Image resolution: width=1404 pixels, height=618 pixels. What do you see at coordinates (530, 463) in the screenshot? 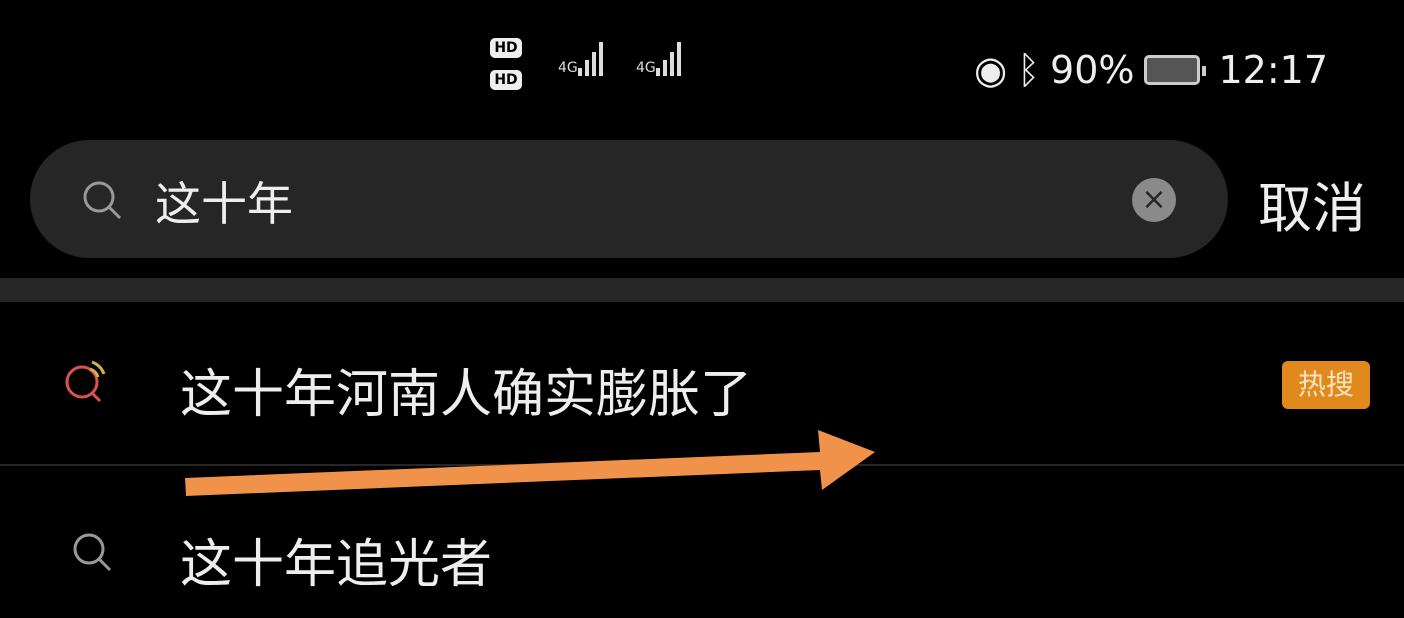
I see `annotation-arrow` at bounding box center [530, 463].